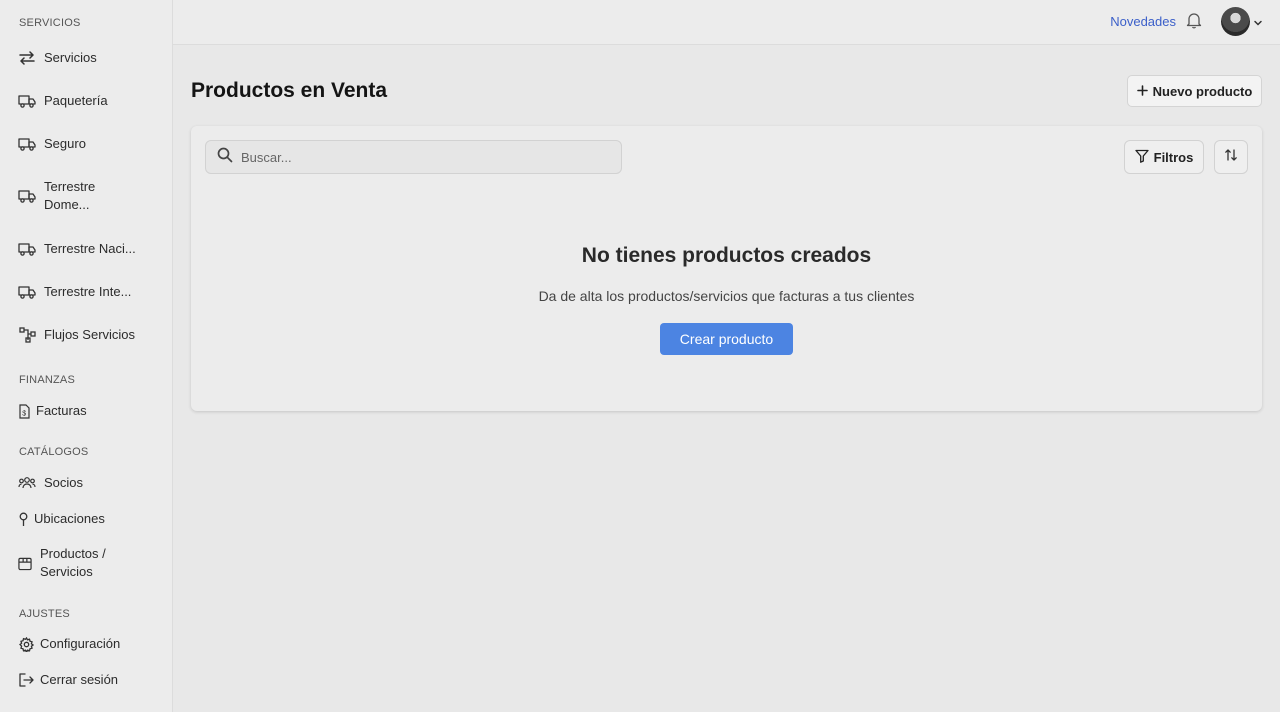  Describe the element at coordinates (27, 483) in the screenshot. I see `users-icon` at that location.